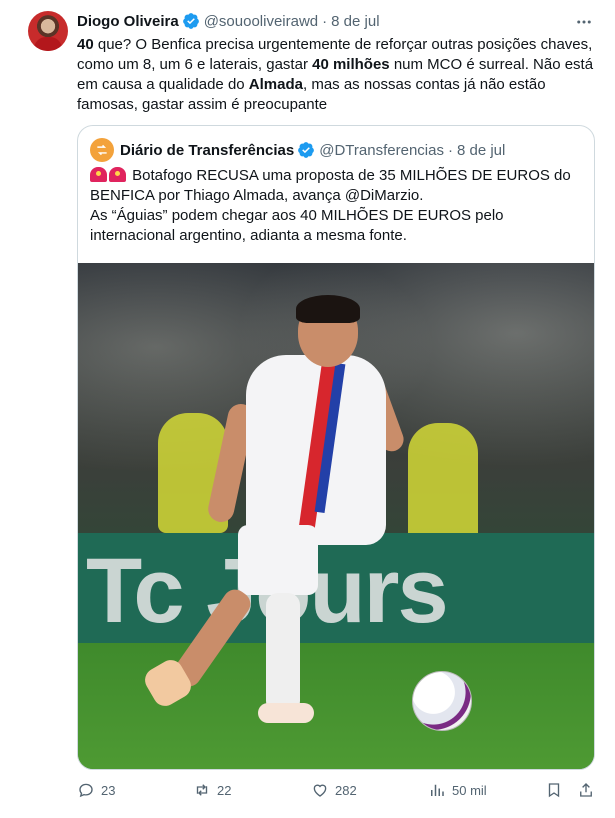  What do you see at coordinates (48, 31) in the screenshot?
I see `avatar` at bounding box center [48, 31].